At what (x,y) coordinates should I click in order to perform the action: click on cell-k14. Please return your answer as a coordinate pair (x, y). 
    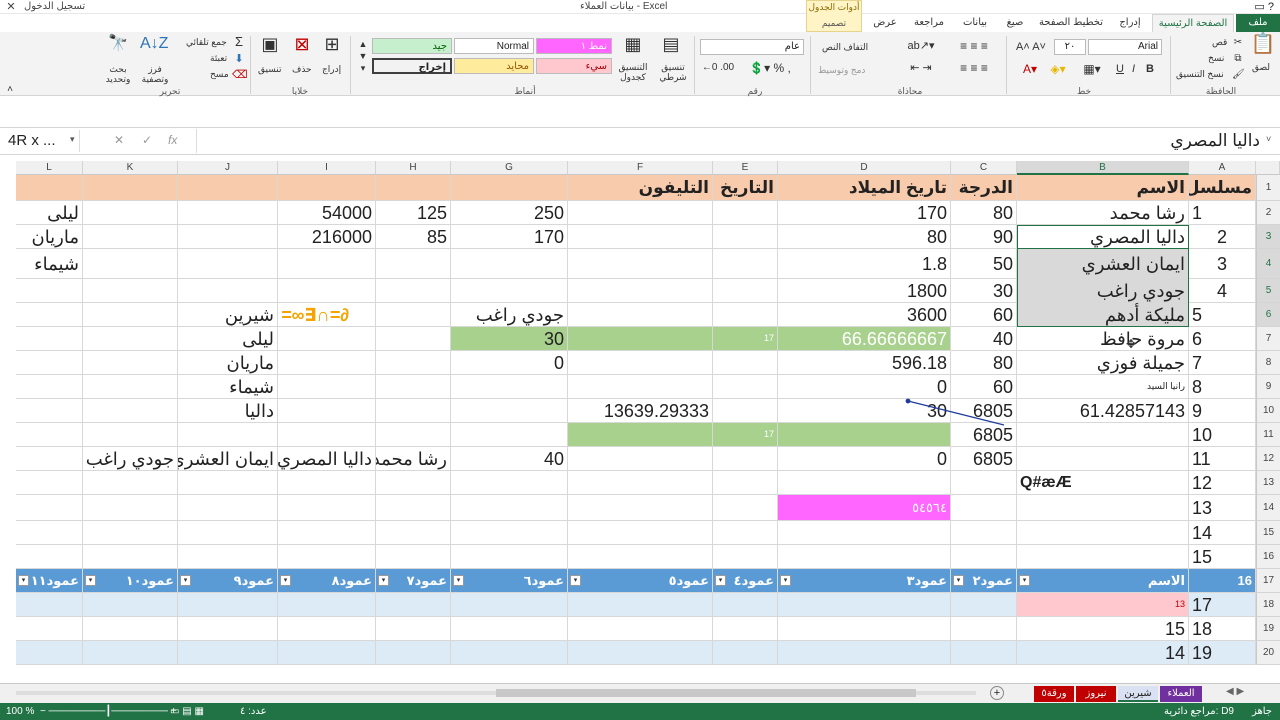
    Looking at the image, I should click on (130, 508).